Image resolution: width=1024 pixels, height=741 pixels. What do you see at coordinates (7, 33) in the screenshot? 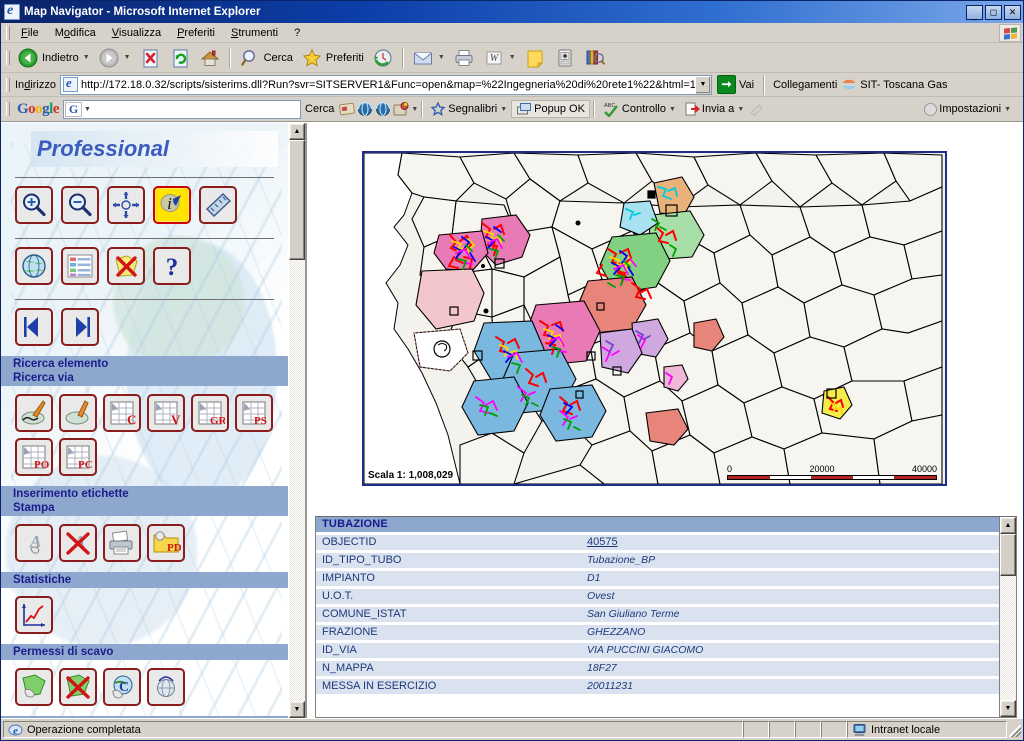
I see `menubar-gripper` at bounding box center [7, 33].